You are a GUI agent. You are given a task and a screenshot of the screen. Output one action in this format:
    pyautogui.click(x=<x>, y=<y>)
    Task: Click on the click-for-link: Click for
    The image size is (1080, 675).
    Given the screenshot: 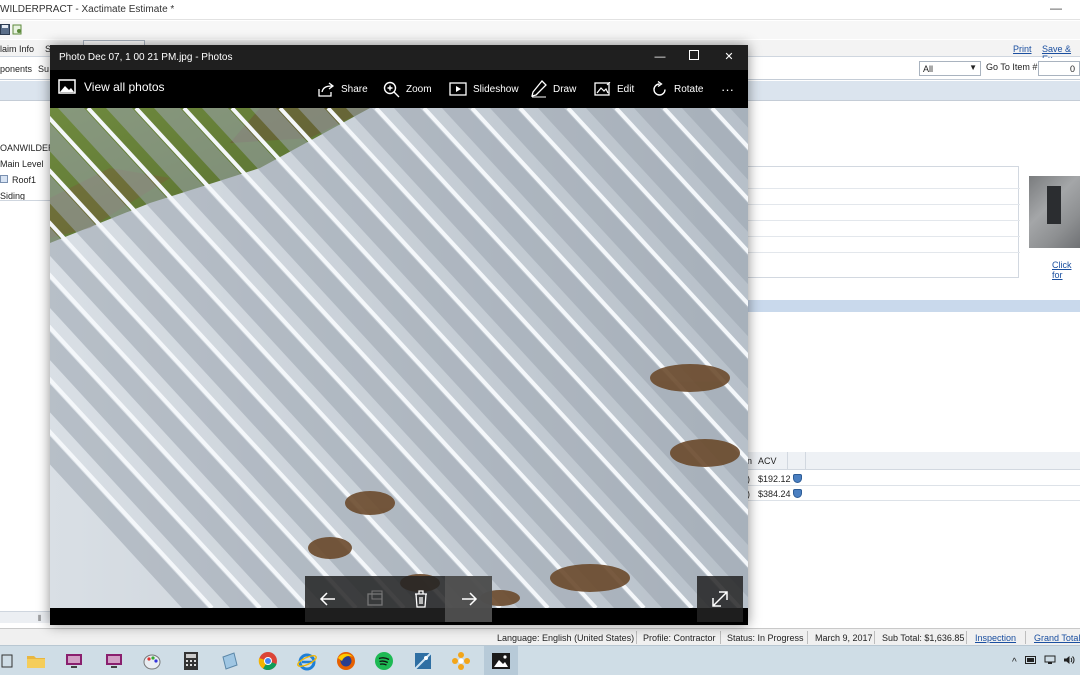 What is the action you would take?
    pyautogui.click(x=1066, y=270)
    